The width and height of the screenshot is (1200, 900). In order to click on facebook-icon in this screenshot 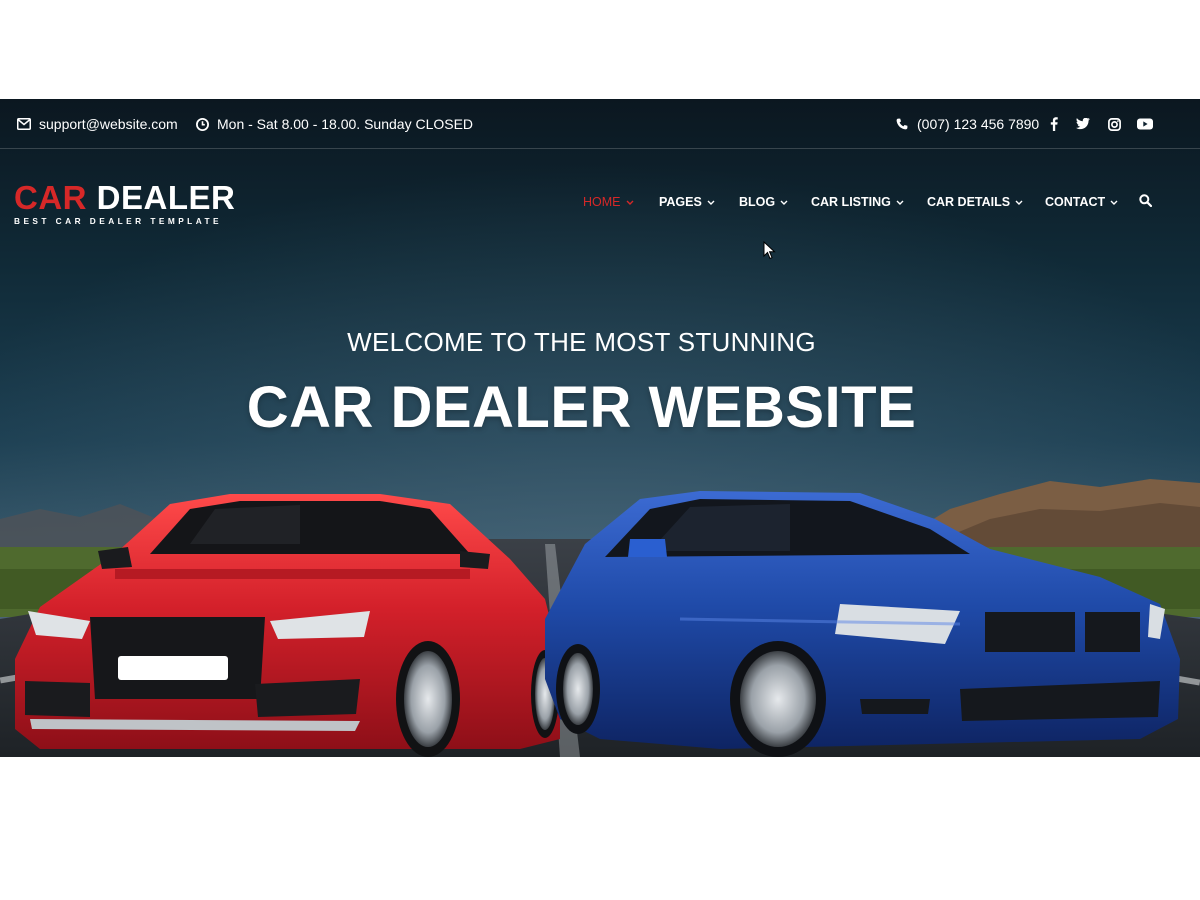, I will do `click(1054, 124)`.